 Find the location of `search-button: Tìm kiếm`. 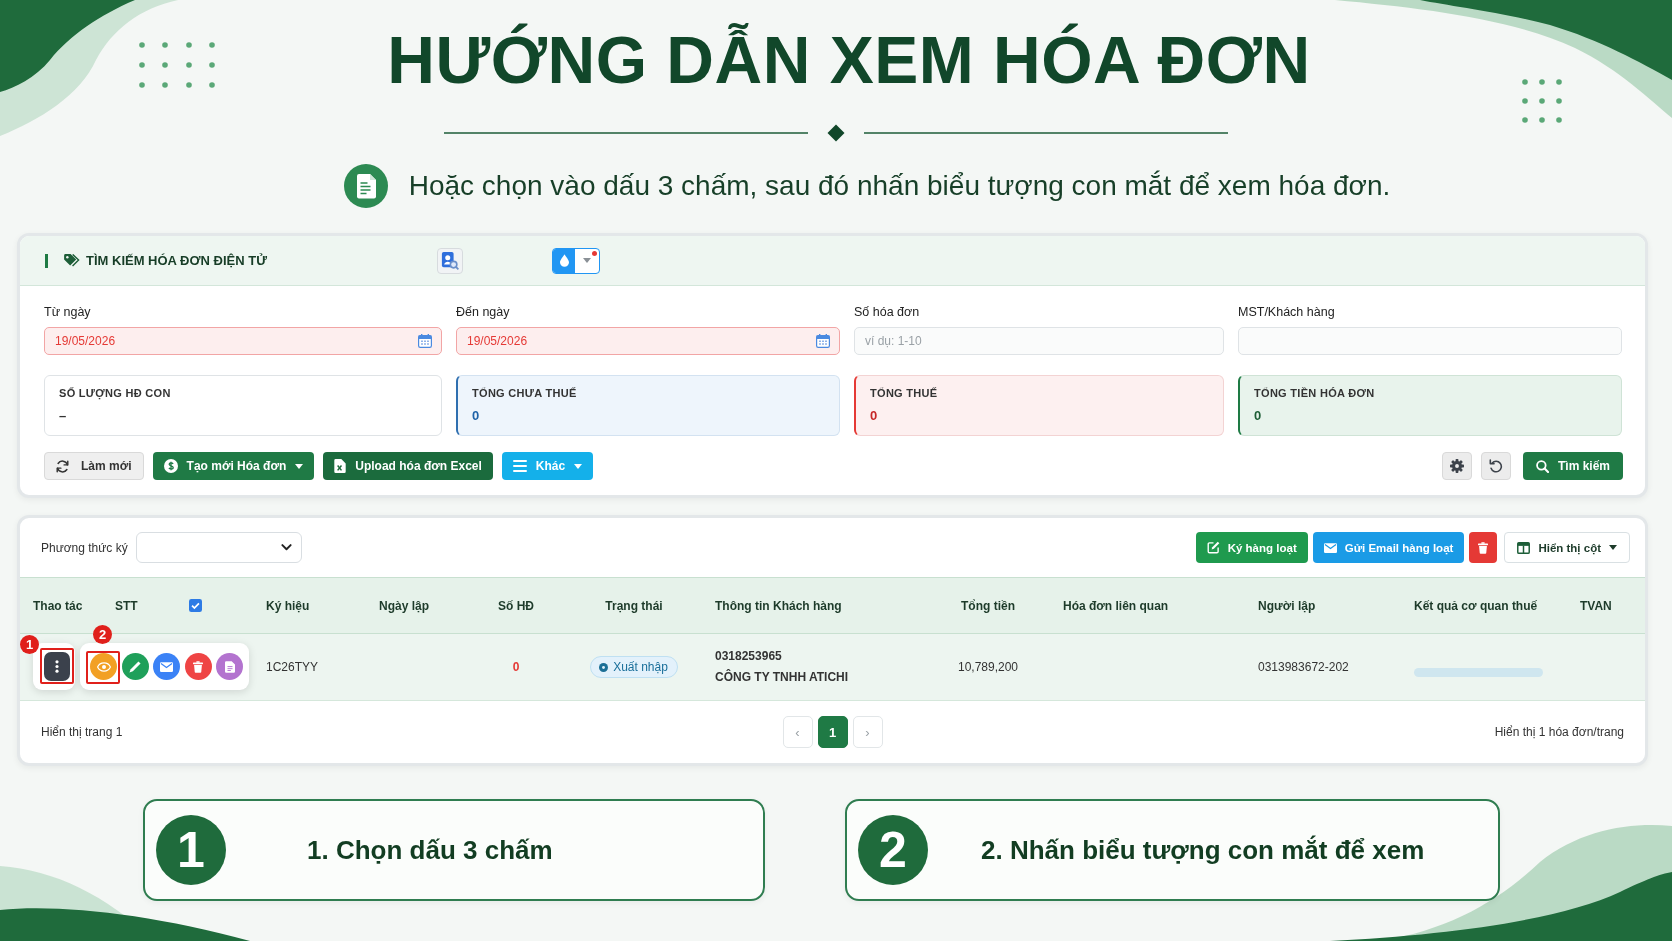

search-button: Tìm kiếm is located at coordinates (1572, 466).